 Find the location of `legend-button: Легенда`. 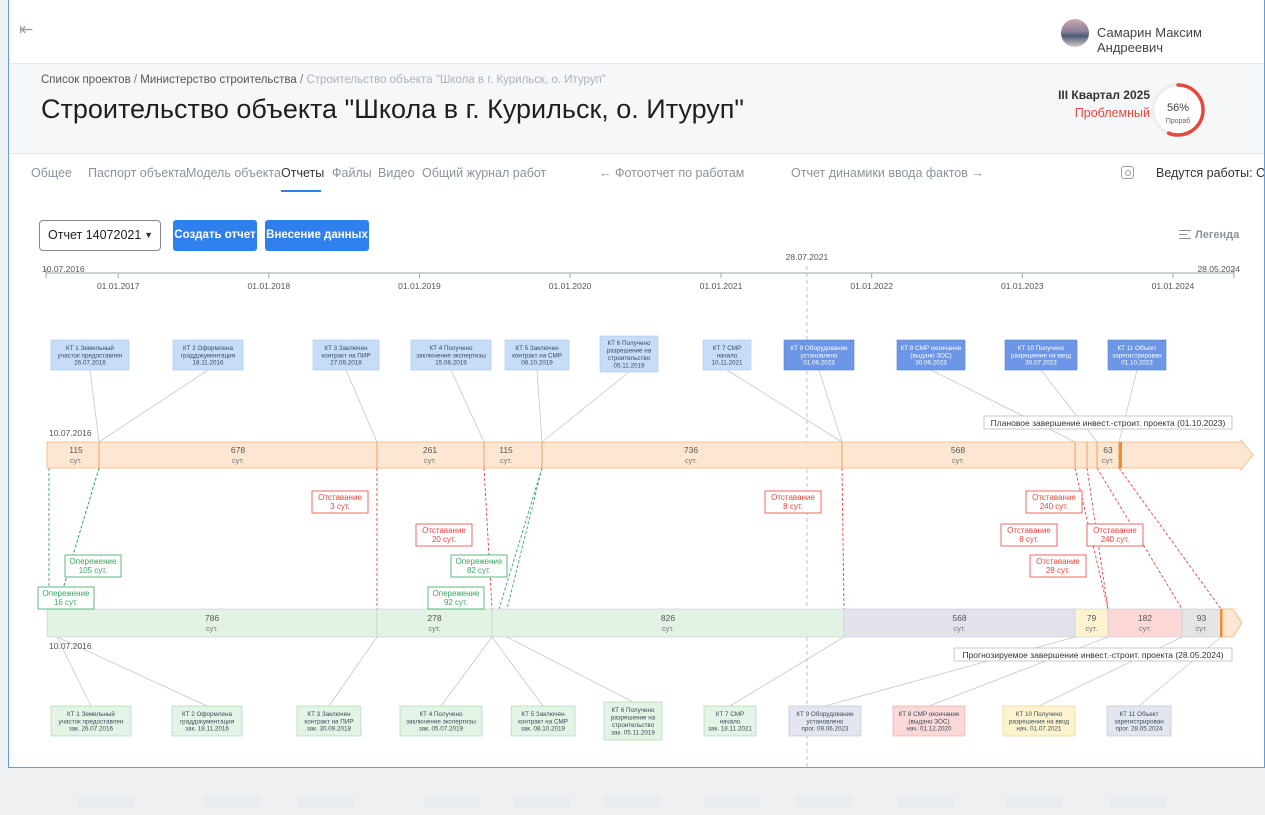

legend-button: Легенда is located at coordinates (1209, 235).